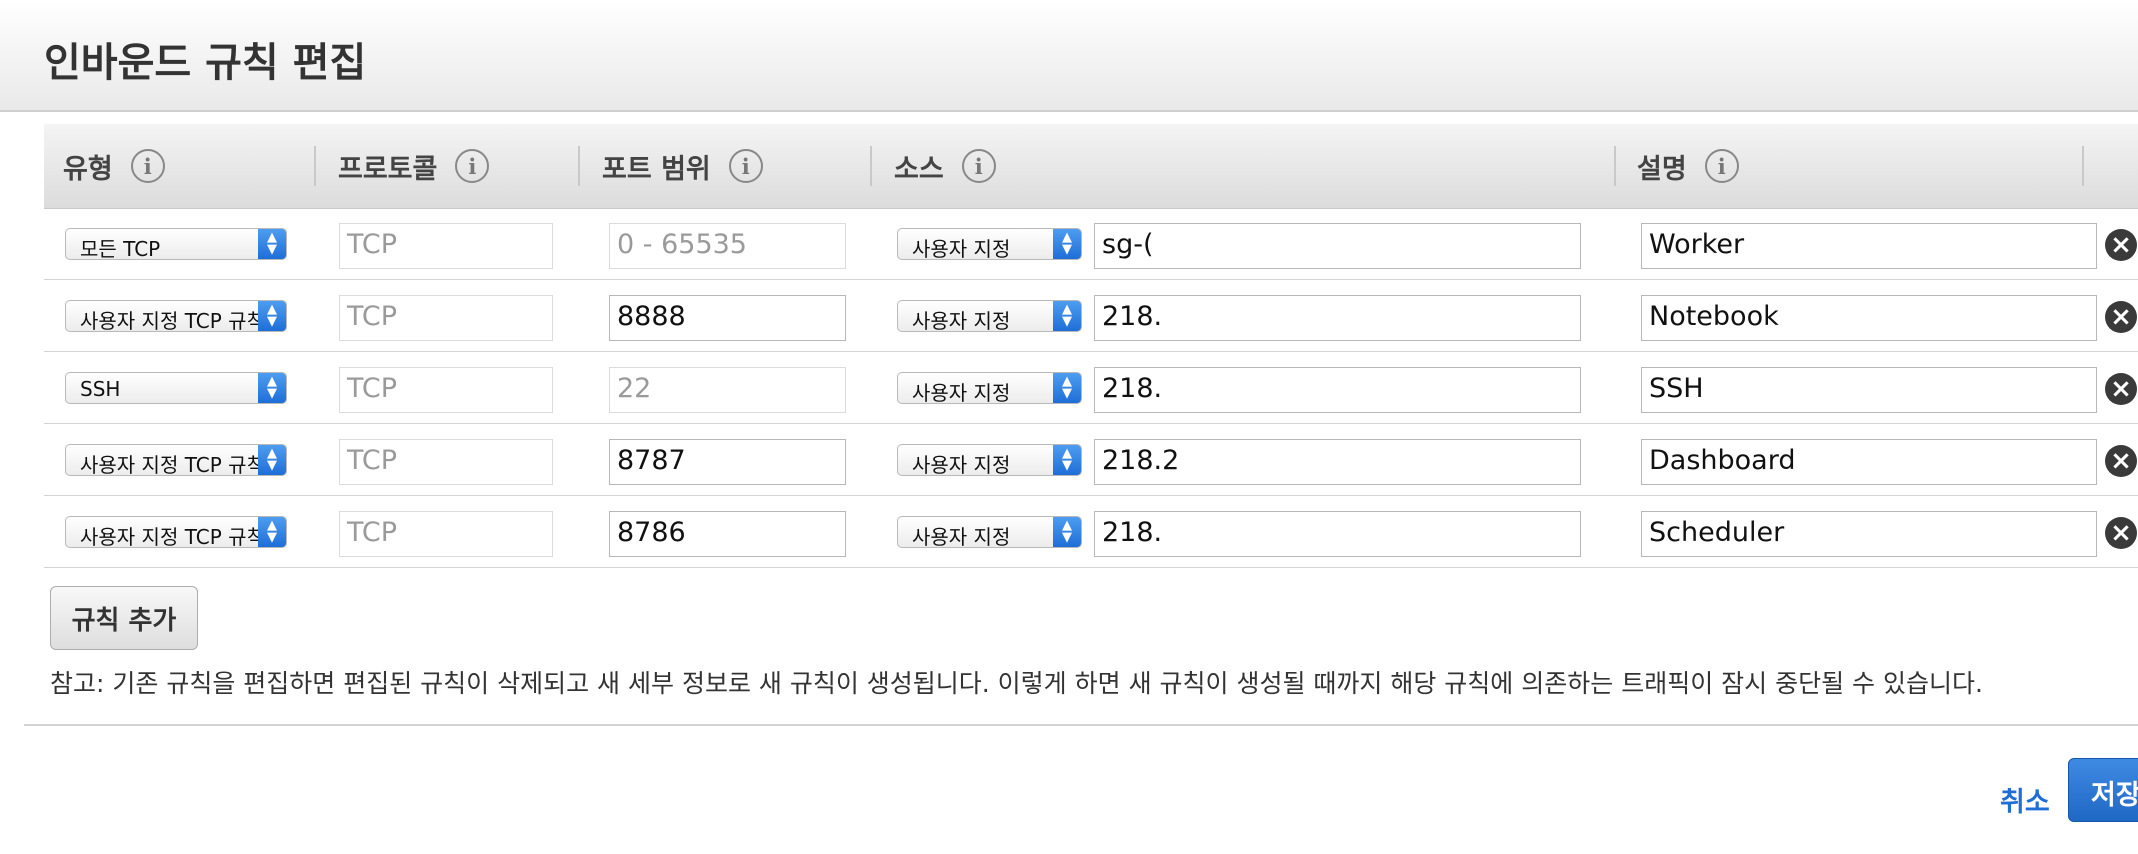 This screenshot has height=854, width=2138. What do you see at coordinates (727, 246) in the screenshot?
I see `port-range-input: 0 - 65535` at bounding box center [727, 246].